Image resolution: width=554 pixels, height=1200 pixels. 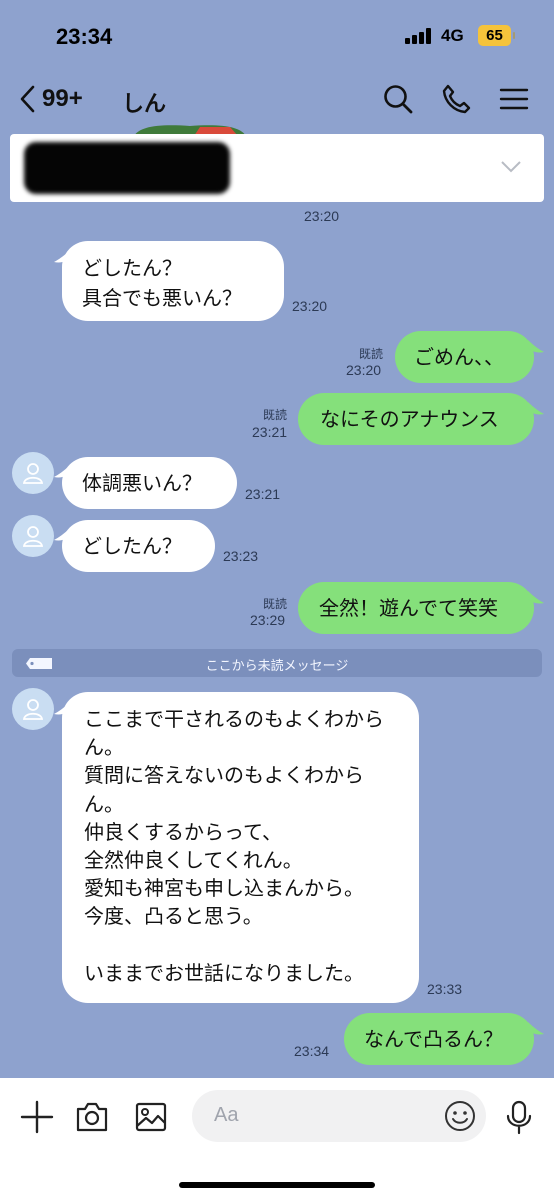 What do you see at coordinates (224, 888) in the screenshot?
I see `message-text: 愛知も神宮も申し込まんから。` at bounding box center [224, 888].